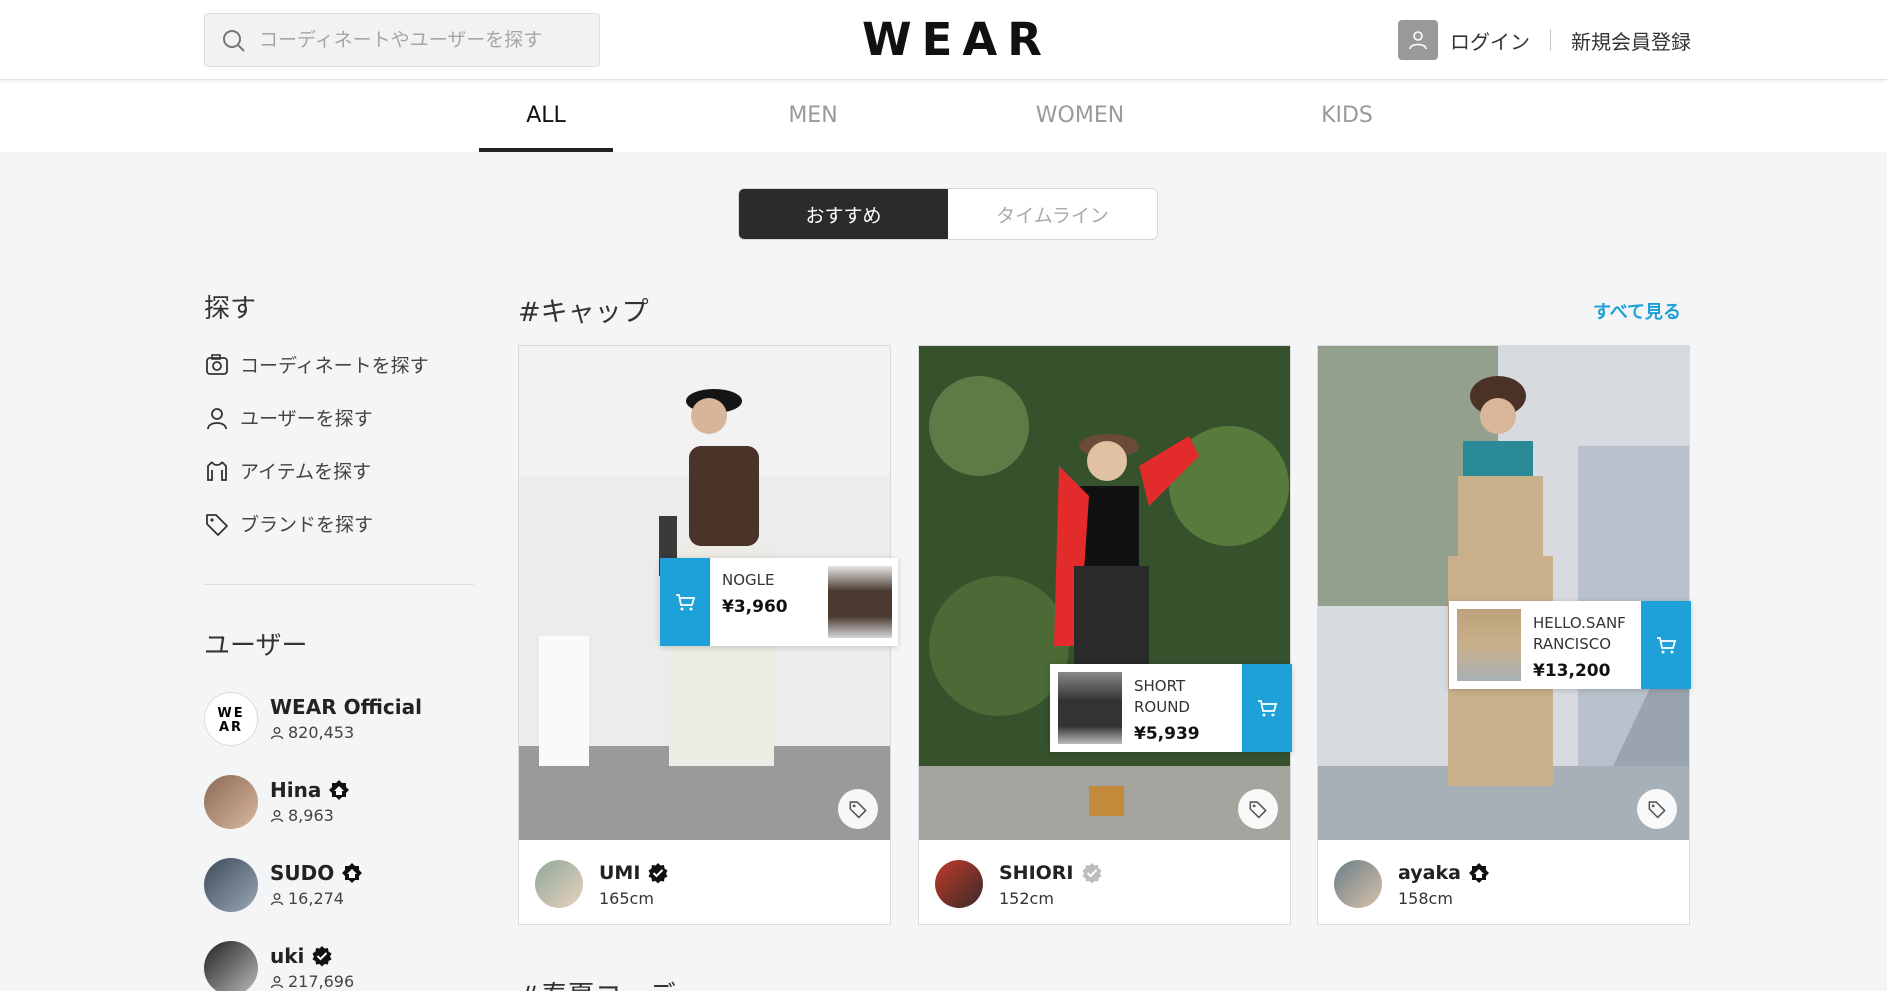 The height and width of the screenshot is (991, 1887). I want to click on item-thumbnail, so click(860, 602).